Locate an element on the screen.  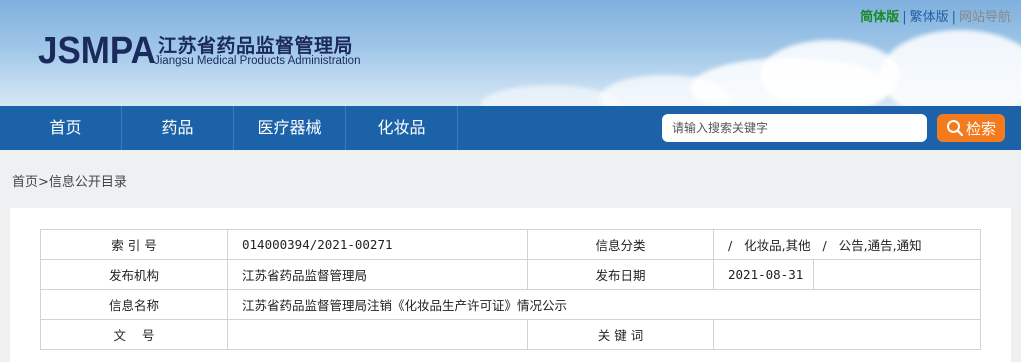
nav-item-home: 首页 is located at coordinates (66, 128).